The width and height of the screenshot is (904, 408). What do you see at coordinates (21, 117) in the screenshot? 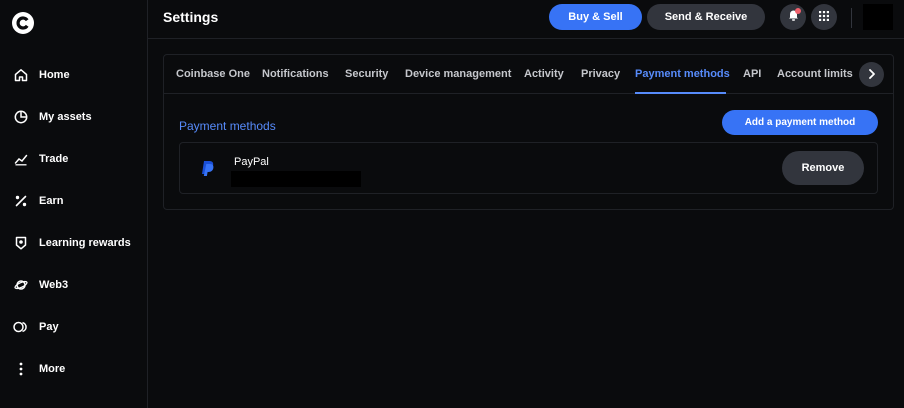
I see `pie-chart-icon` at bounding box center [21, 117].